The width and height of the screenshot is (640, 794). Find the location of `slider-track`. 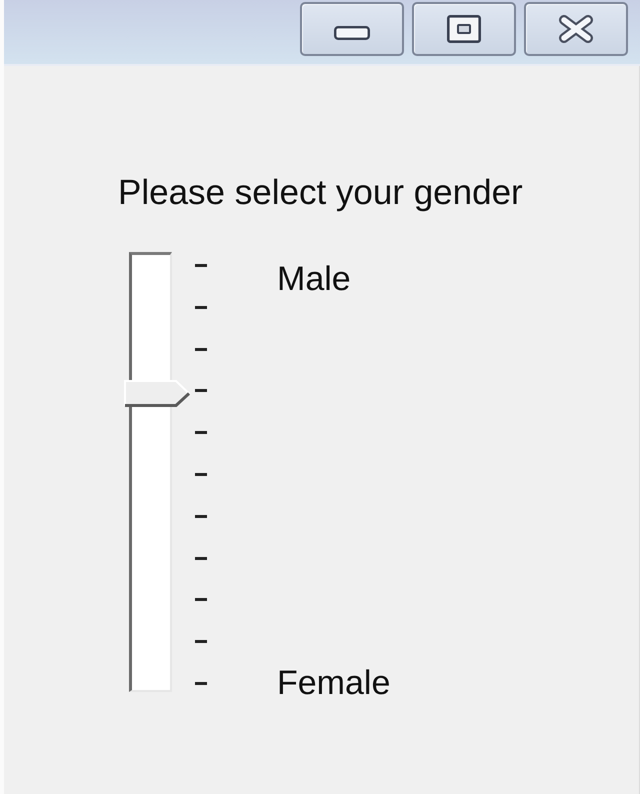

slider-track is located at coordinates (157, 472).